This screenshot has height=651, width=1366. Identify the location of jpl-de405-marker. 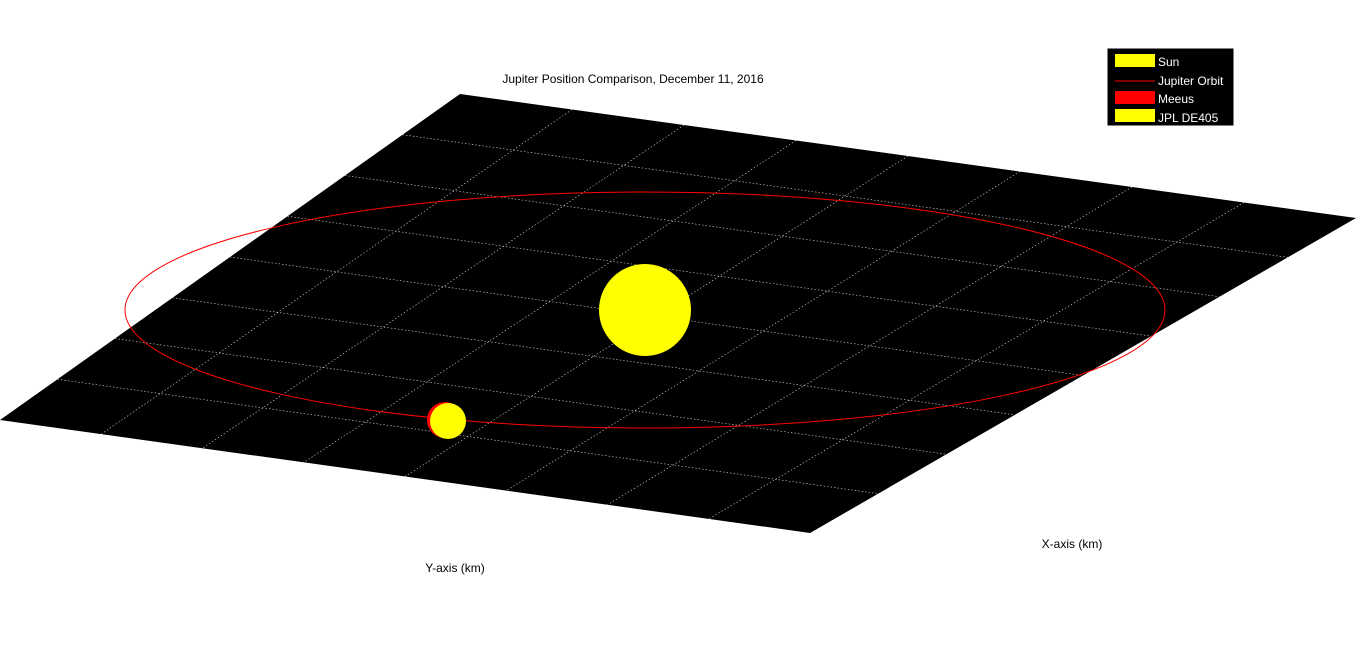
(448, 421).